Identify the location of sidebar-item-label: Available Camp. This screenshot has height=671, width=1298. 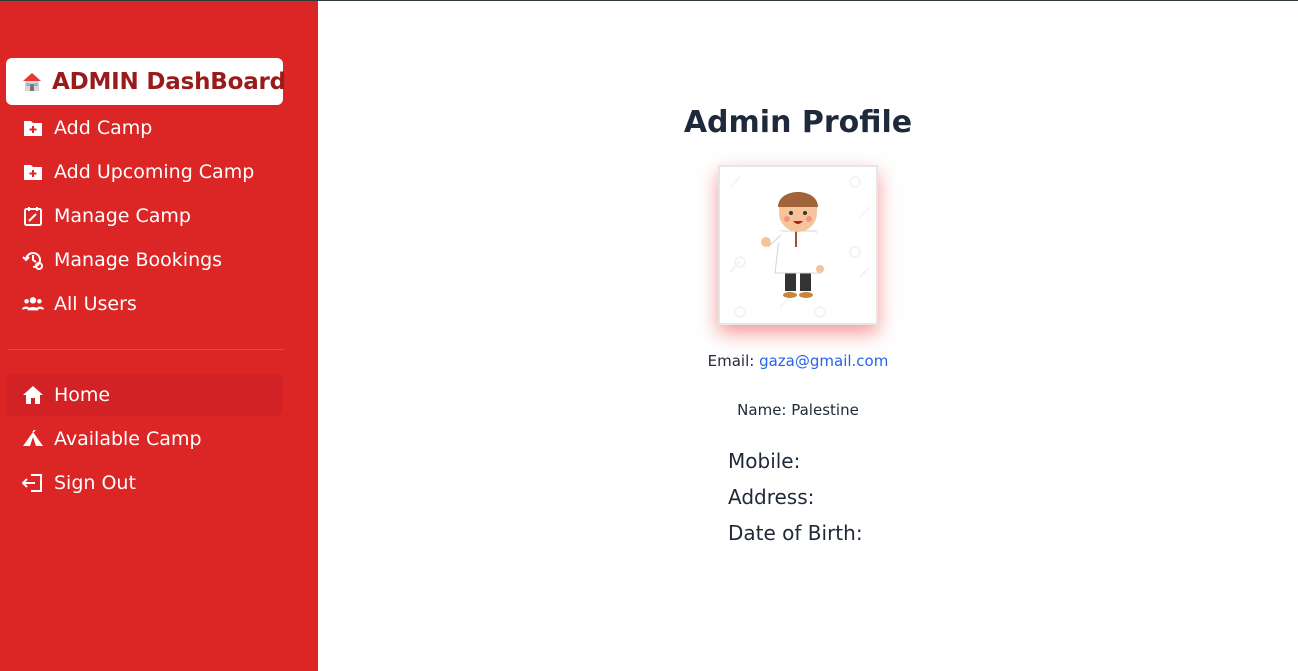
(128, 439).